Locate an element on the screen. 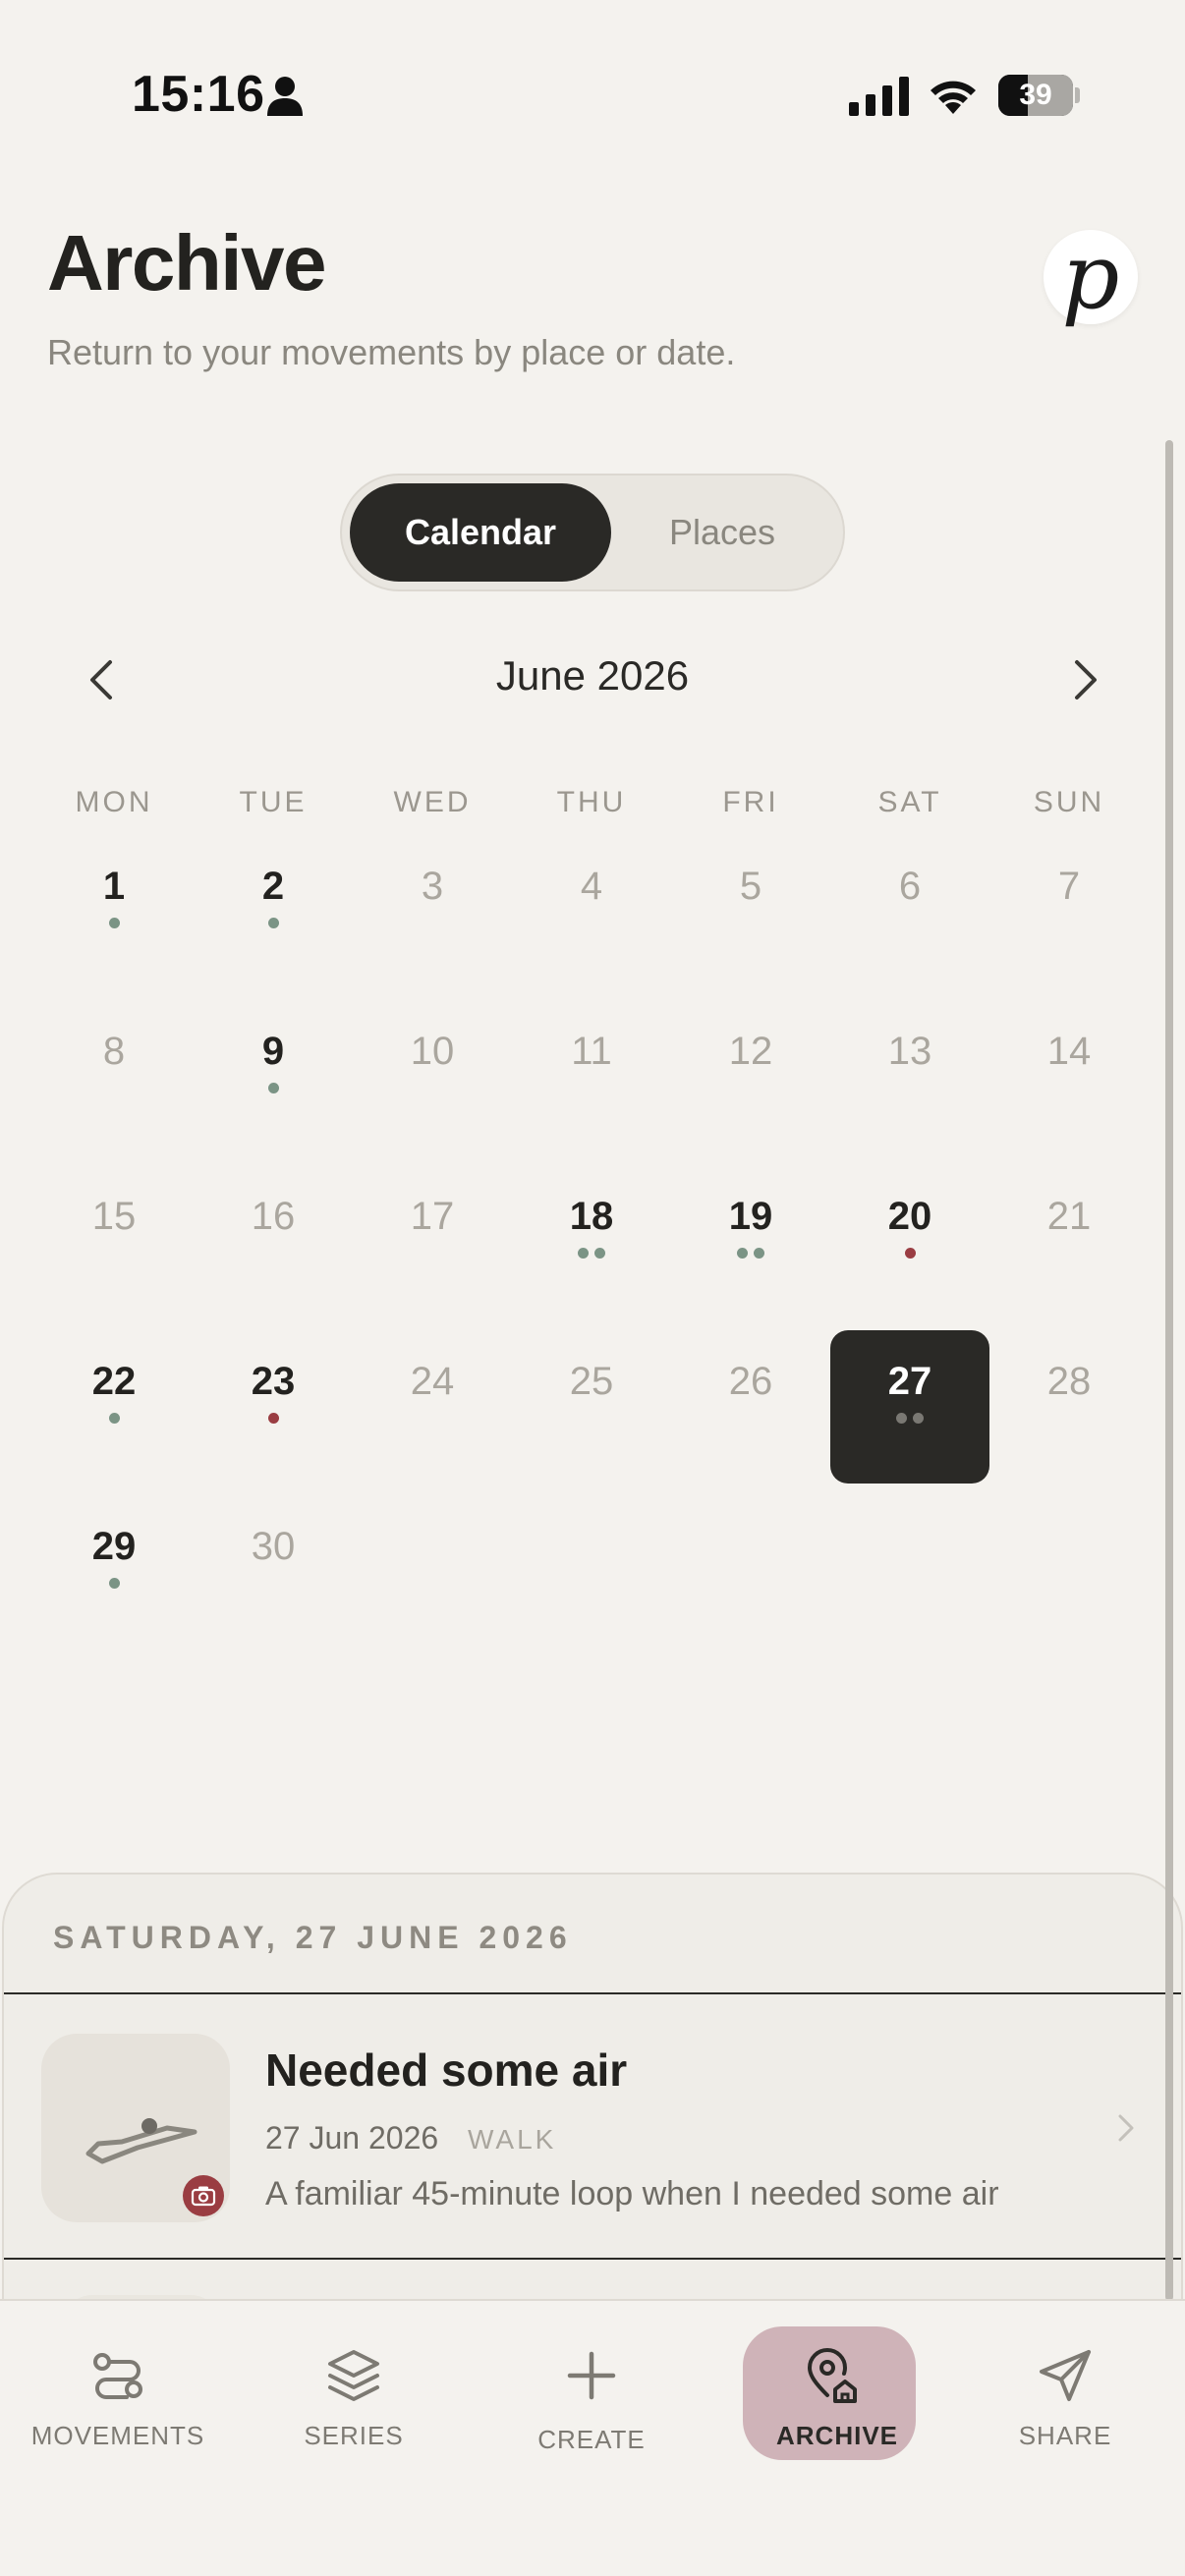 Image resolution: width=1185 pixels, height=2576 pixels. calendar-day-11: 11 is located at coordinates (592, 1088).